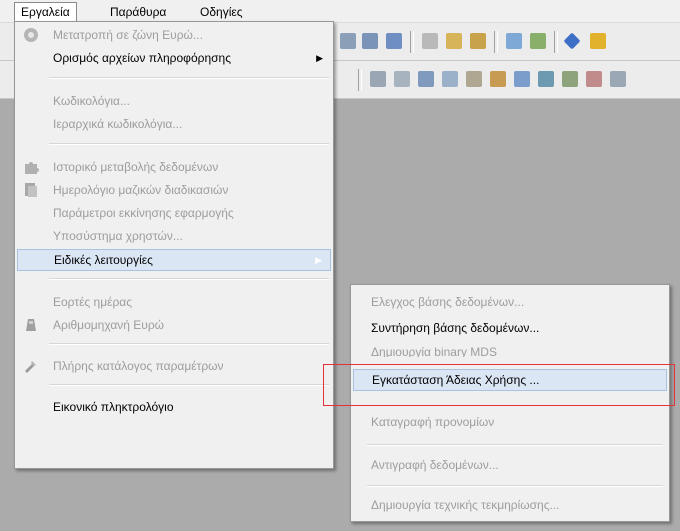 This screenshot has height=531, width=680. What do you see at coordinates (45, 11) in the screenshot?
I see `menu-tools: Εργαλεία` at bounding box center [45, 11].